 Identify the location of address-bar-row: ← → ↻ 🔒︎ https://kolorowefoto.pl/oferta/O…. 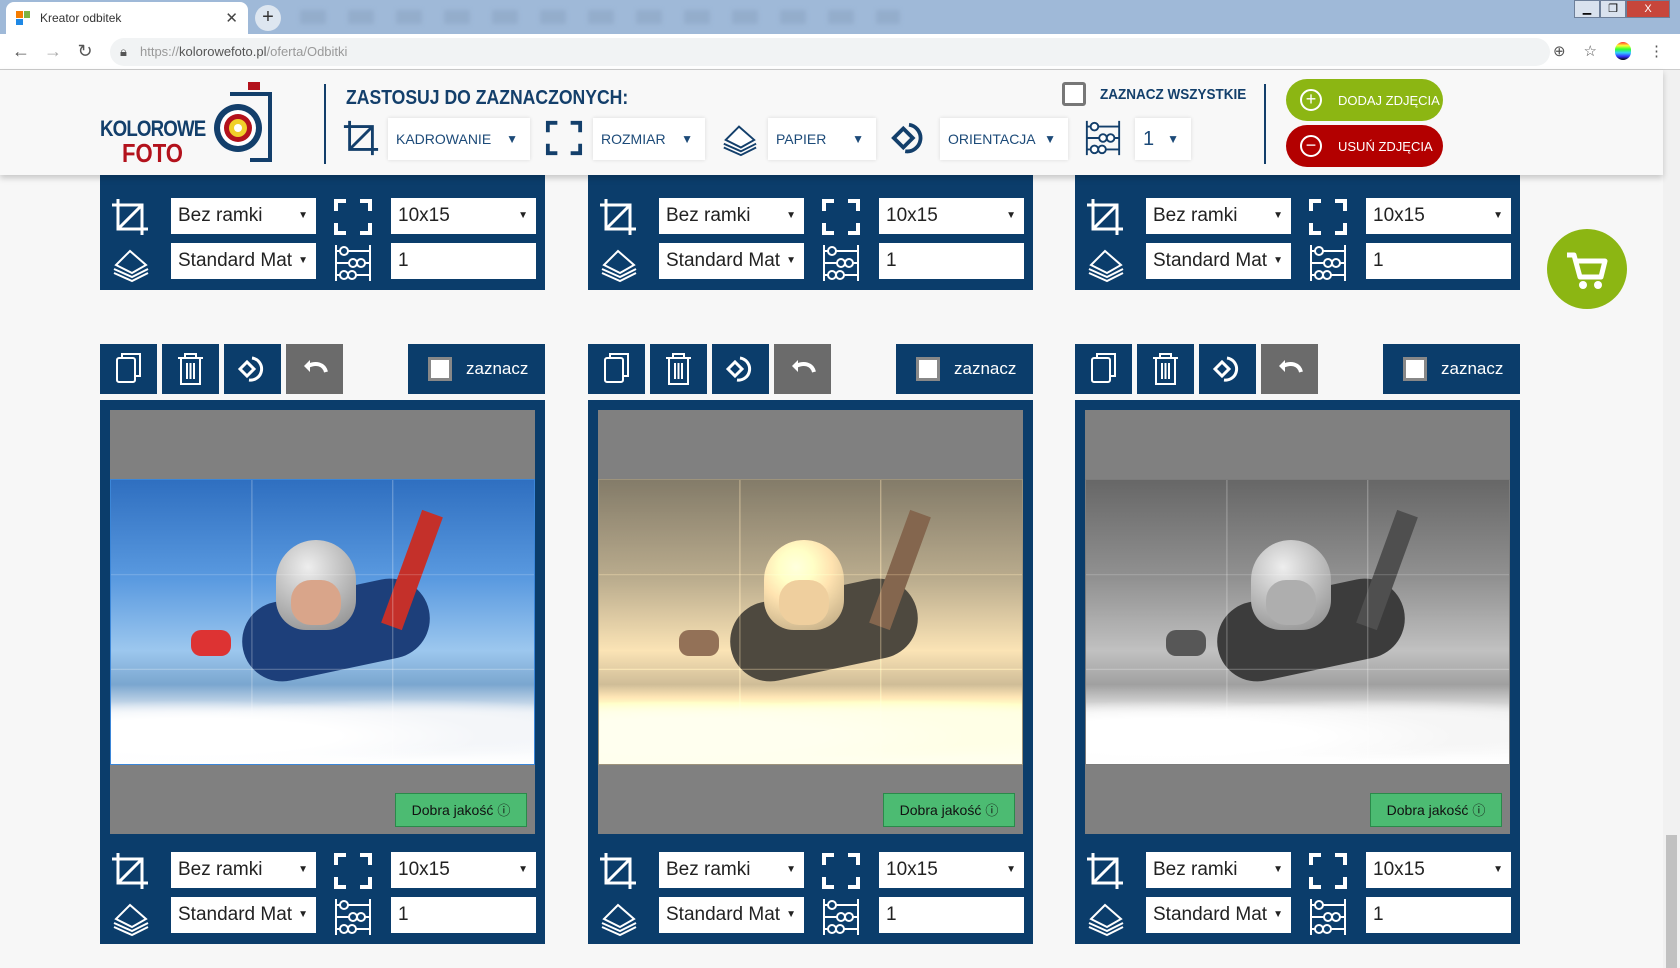
(840, 52).